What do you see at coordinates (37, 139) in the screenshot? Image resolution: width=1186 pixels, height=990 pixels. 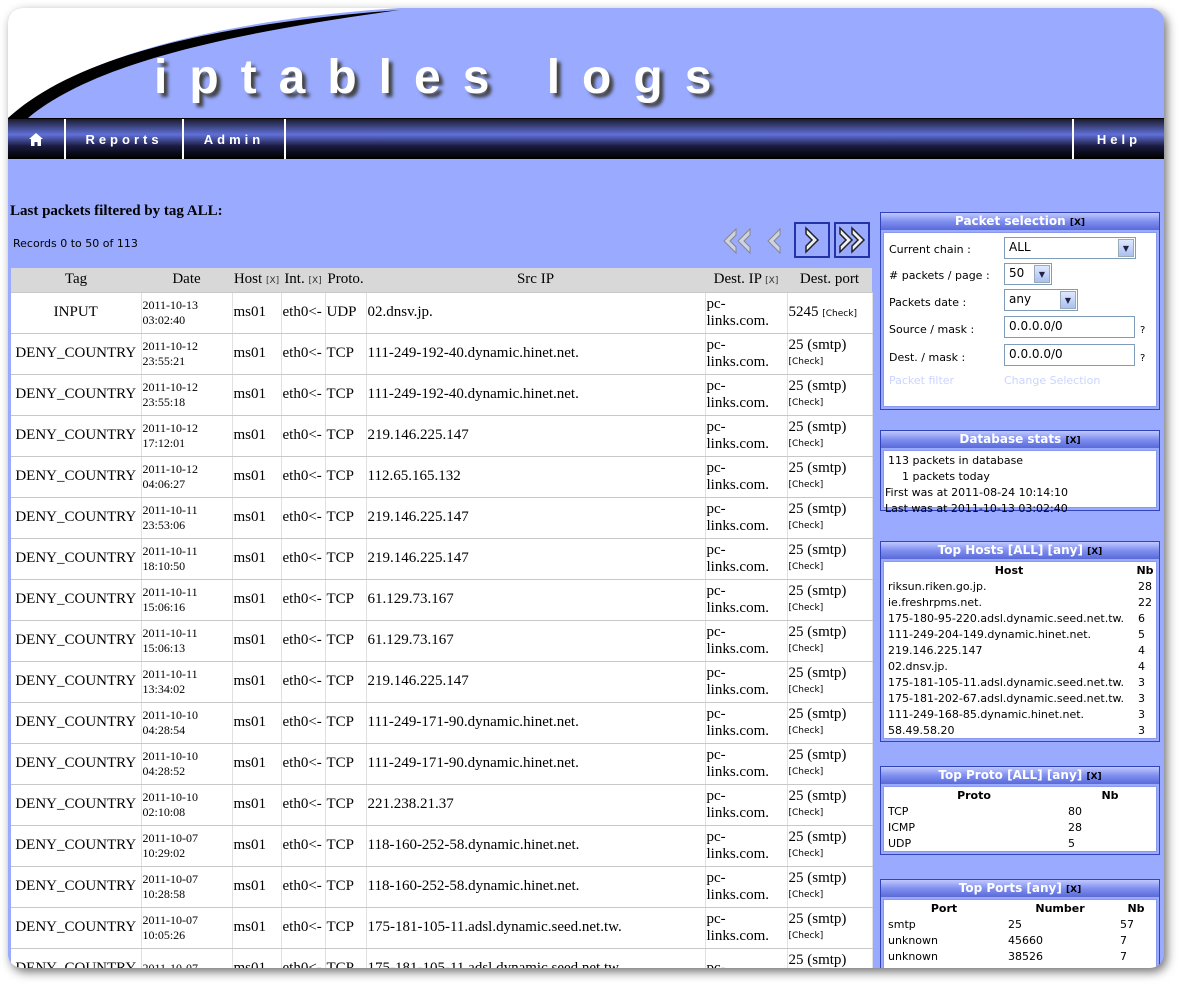 I see `home-button` at bounding box center [37, 139].